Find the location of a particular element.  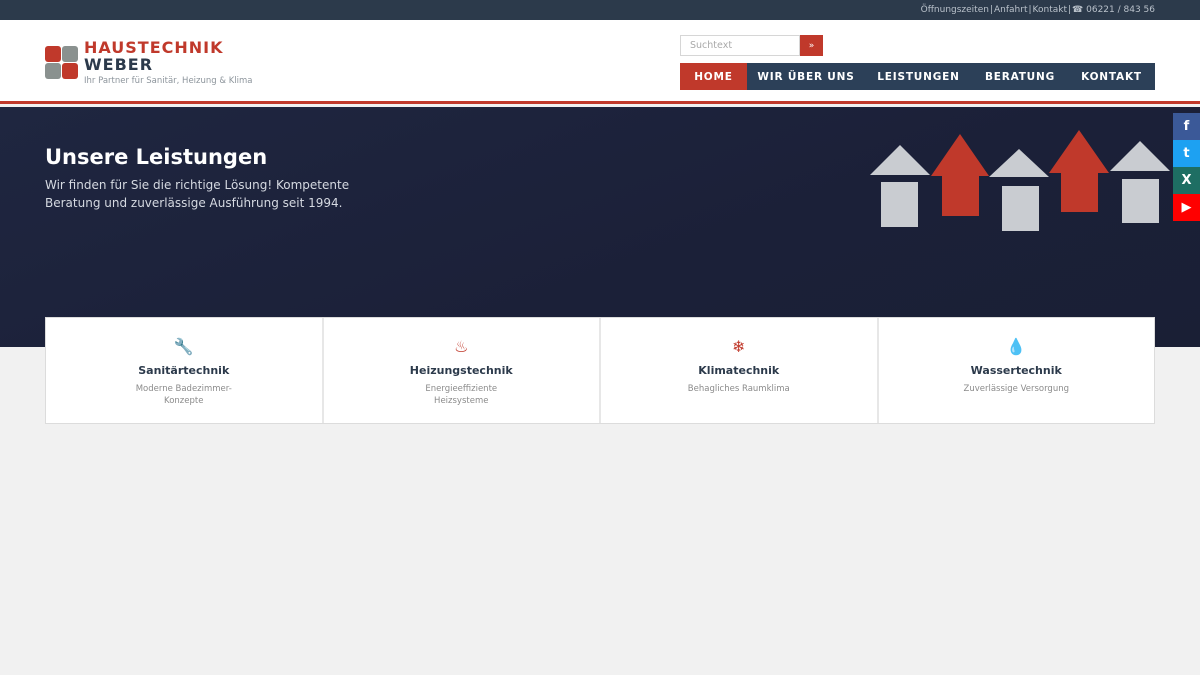

nav-item-services: LEISTUNGEN is located at coordinates (918, 76).